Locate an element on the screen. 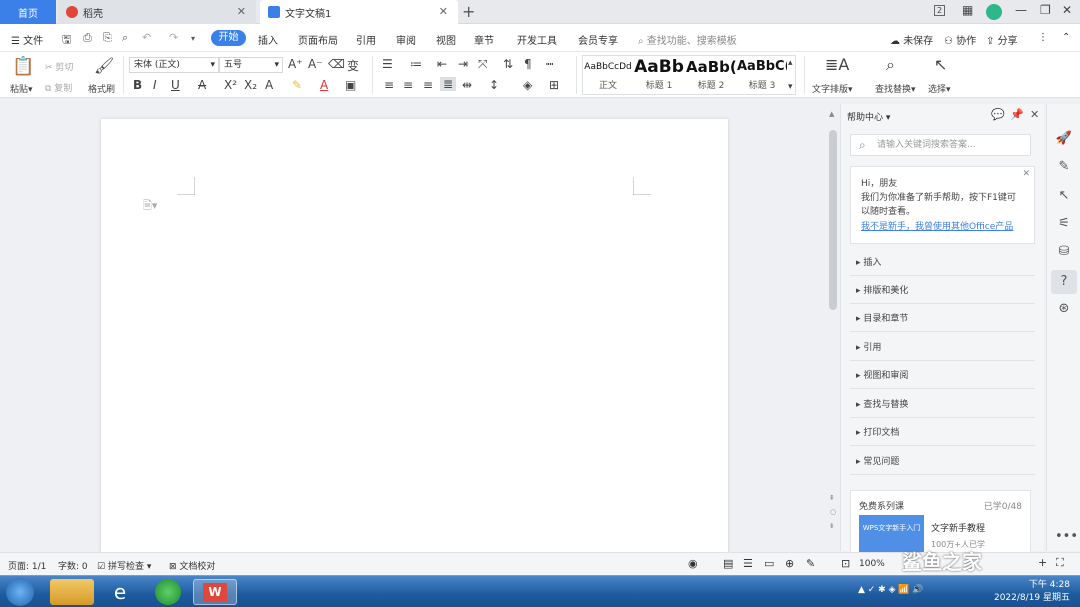  more-icon: ⋮ is located at coordinates (1043, 37).